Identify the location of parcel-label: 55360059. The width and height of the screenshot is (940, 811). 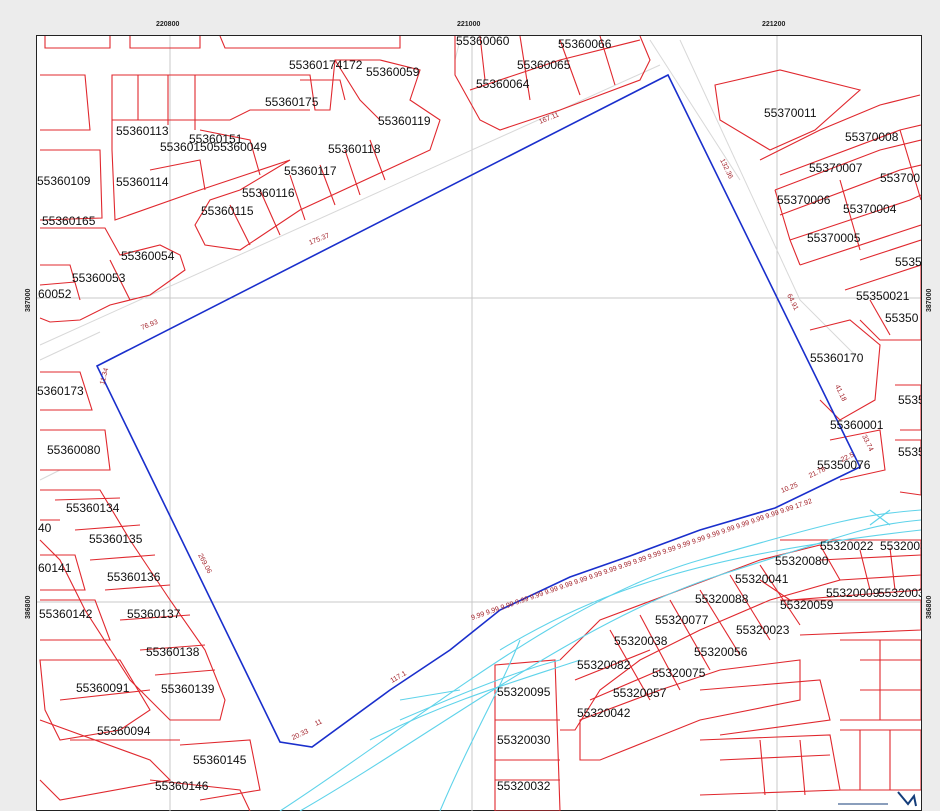
(393, 72).